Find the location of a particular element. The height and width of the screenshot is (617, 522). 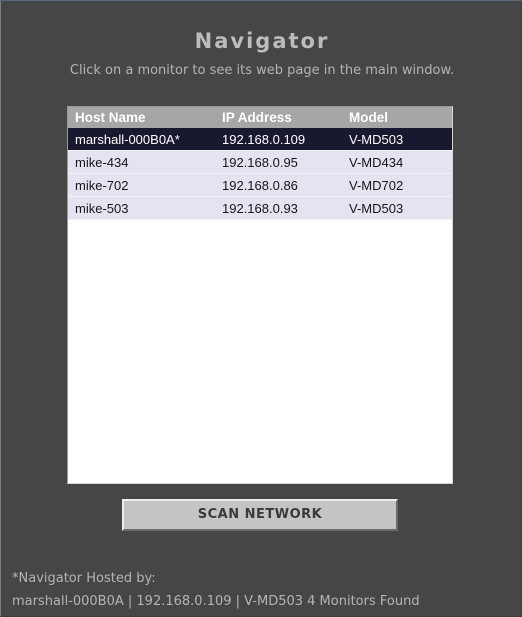

column-header-ip-address: IP Address is located at coordinates (278, 117).